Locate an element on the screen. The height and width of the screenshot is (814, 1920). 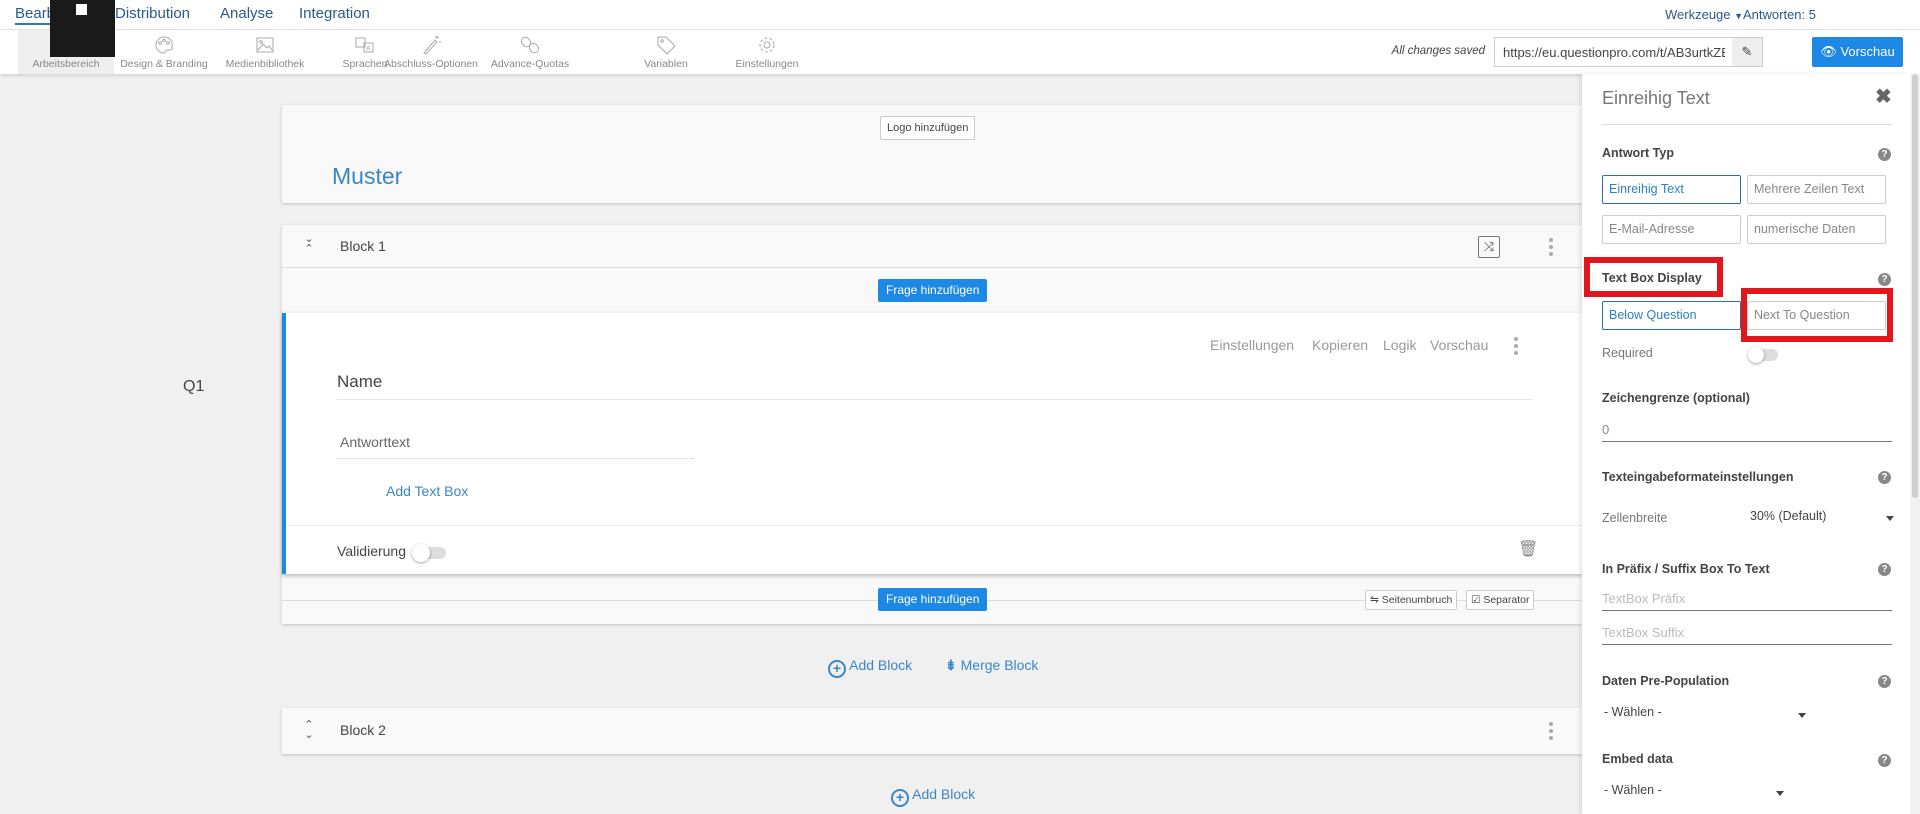
question-copy-link: Kopieren is located at coordinates (1340, 345).